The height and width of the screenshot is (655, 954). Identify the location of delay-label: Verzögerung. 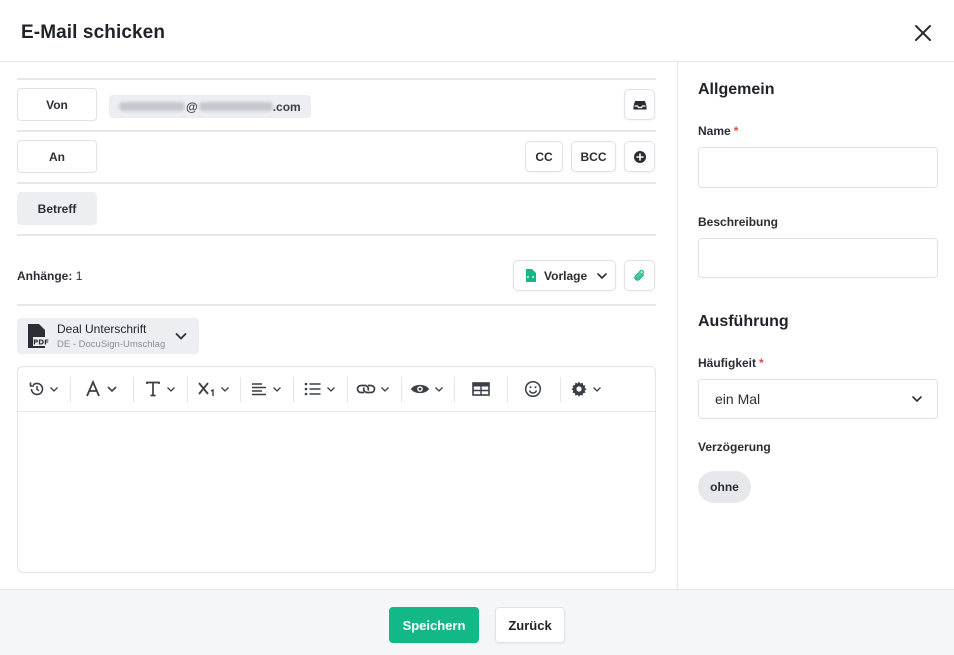
(734, 447).